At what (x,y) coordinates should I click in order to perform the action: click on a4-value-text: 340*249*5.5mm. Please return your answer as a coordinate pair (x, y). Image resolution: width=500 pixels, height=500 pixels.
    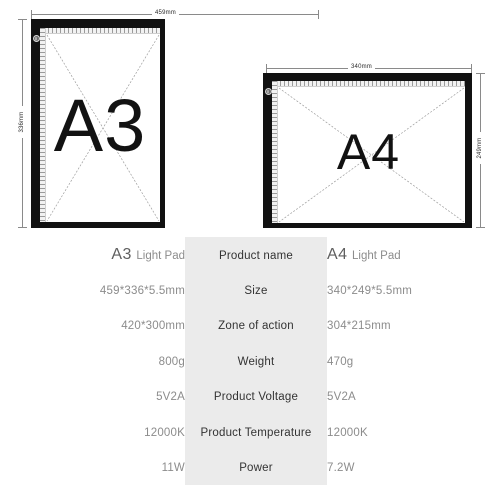
    Looking at the image, I should click on (370, 291).